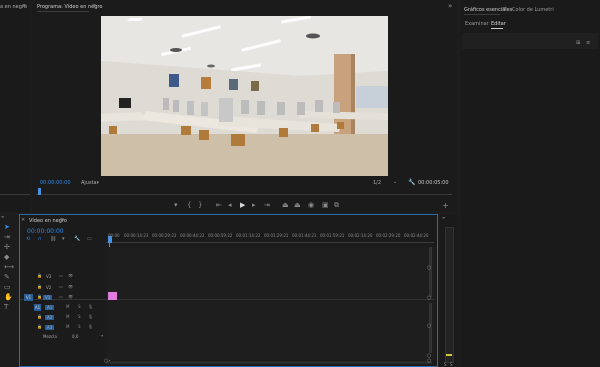 The image size is (600, 367). I want to click on wrench-icon: 🔧, so click(411, 182).